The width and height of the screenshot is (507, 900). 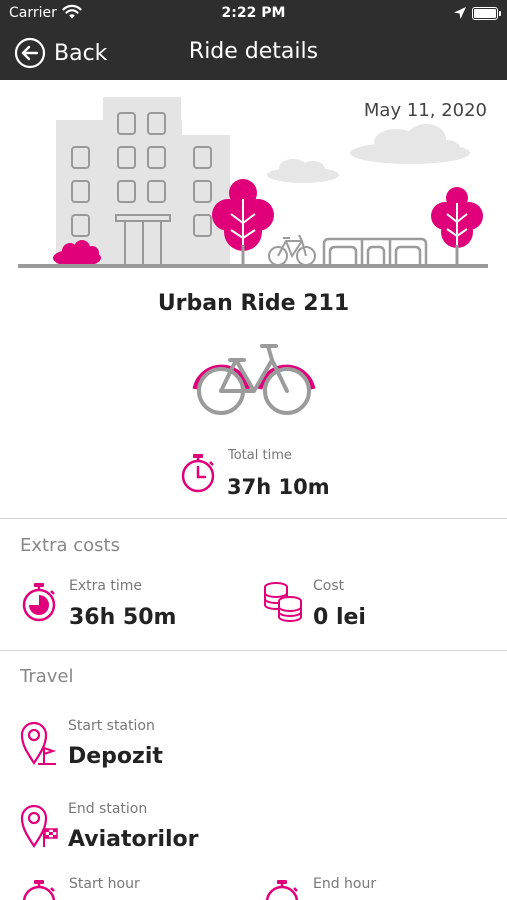 I want to click on coins-icon, so click(x=283, y=602).